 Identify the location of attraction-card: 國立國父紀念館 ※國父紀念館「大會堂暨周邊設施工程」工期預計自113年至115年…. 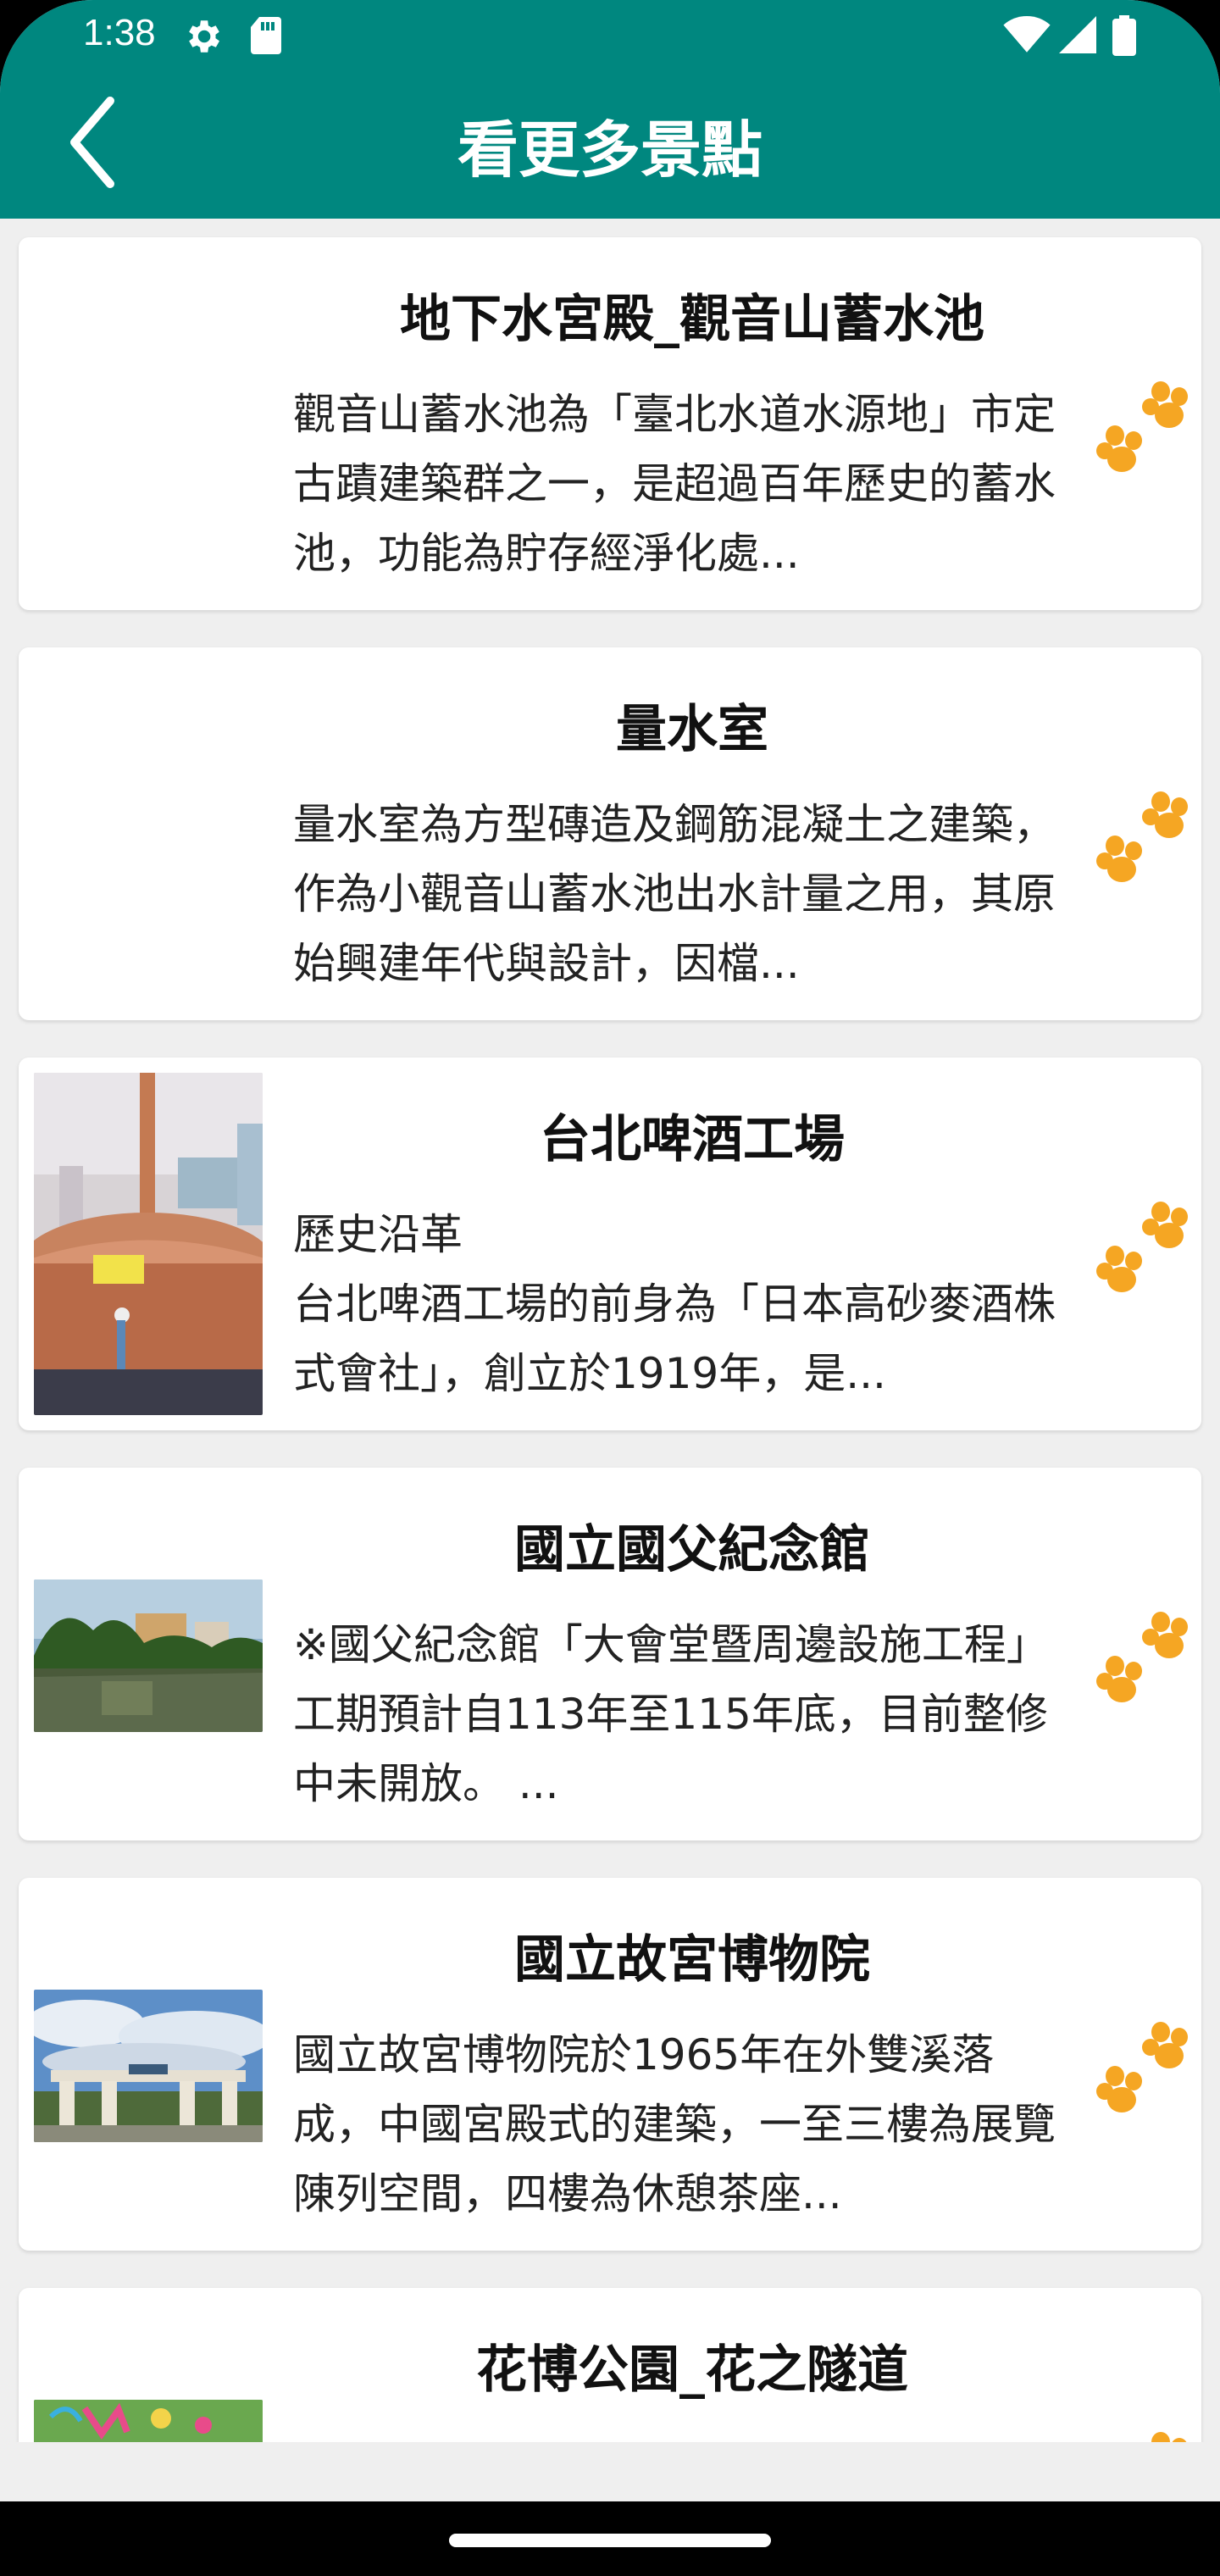
(610, 1654).